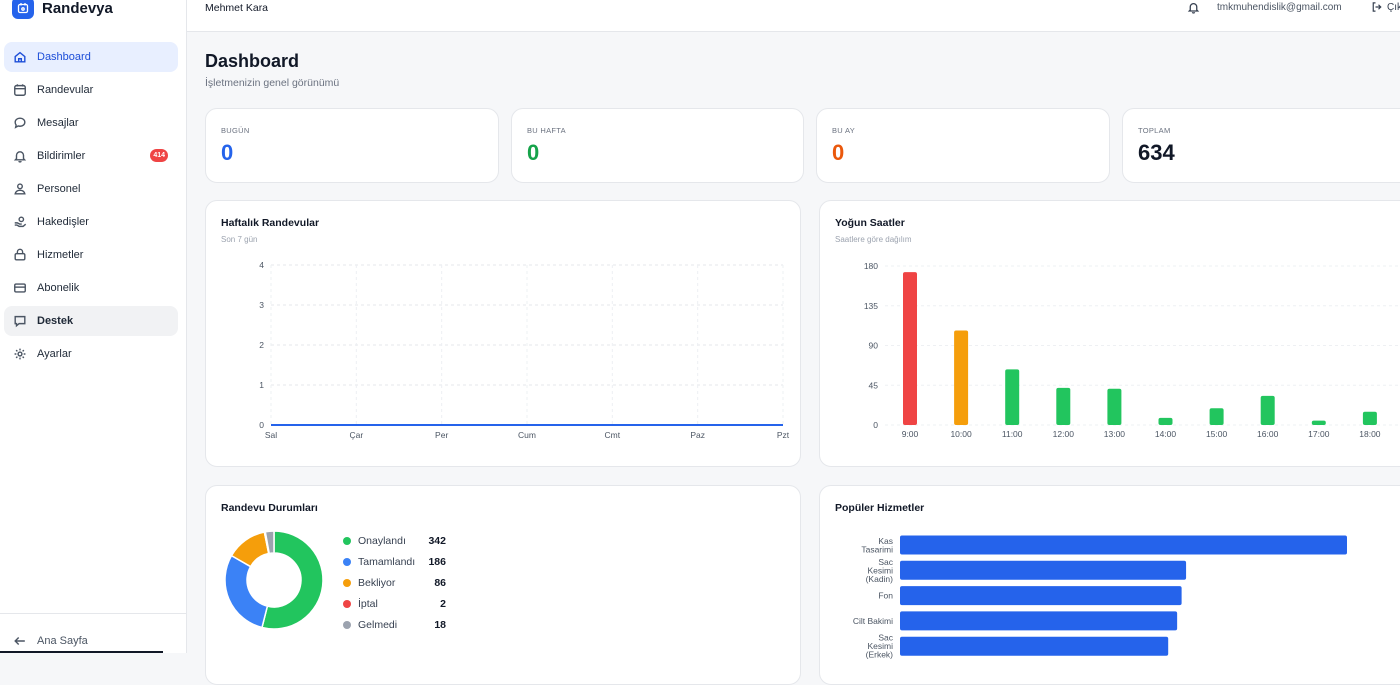 The image size is (1400, 685). What do you see at coordinates (963, 145) in the screenshot?
I see `stat-card-month: BU AY 0` at bounding box center [963, 145].